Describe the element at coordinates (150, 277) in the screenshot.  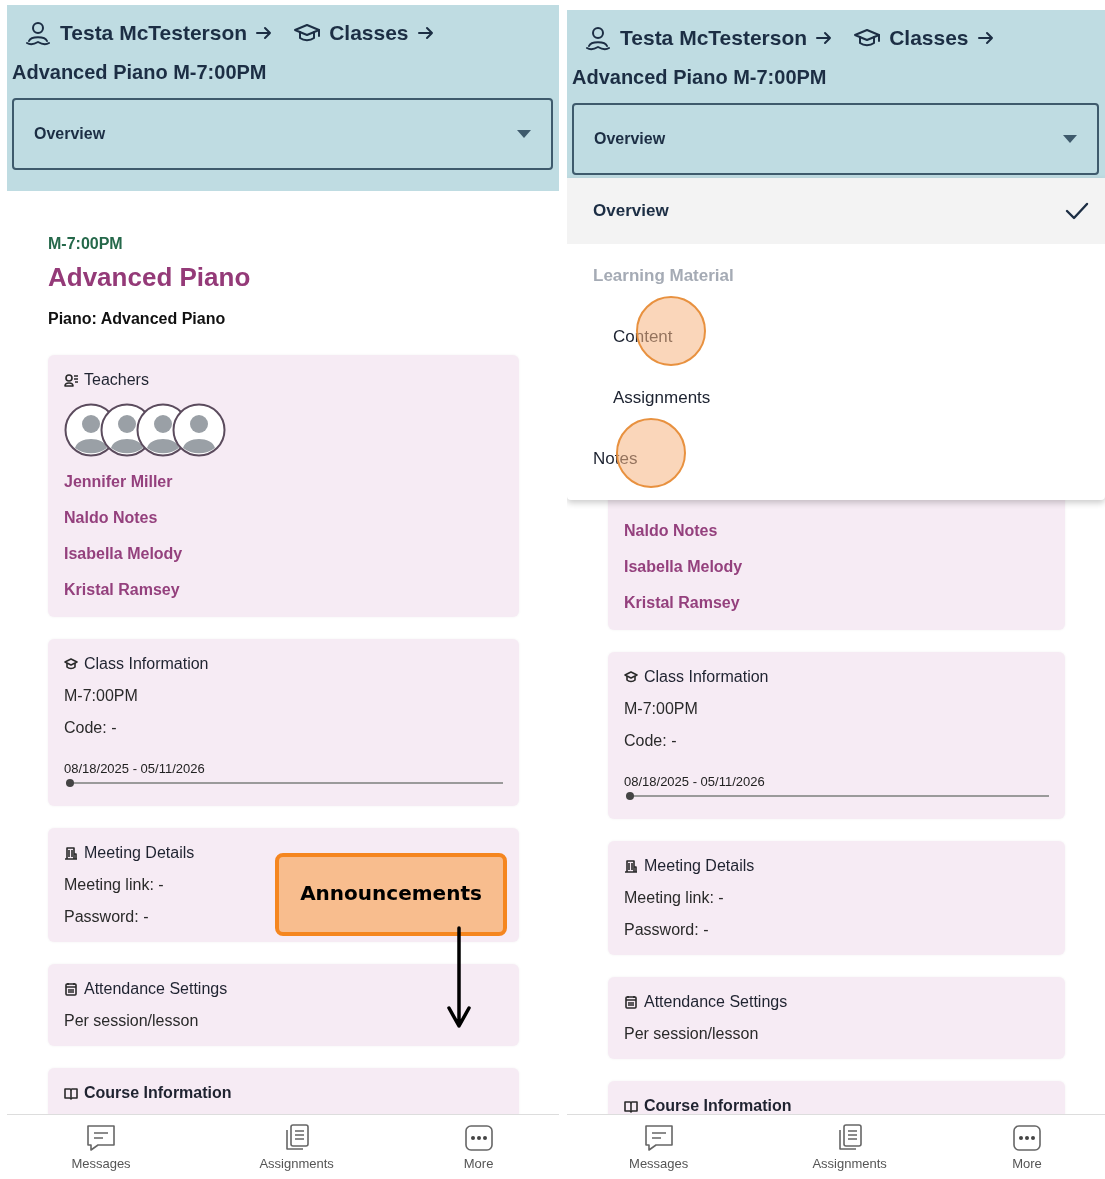
I see `class-title: Advanced Piano` at that location.